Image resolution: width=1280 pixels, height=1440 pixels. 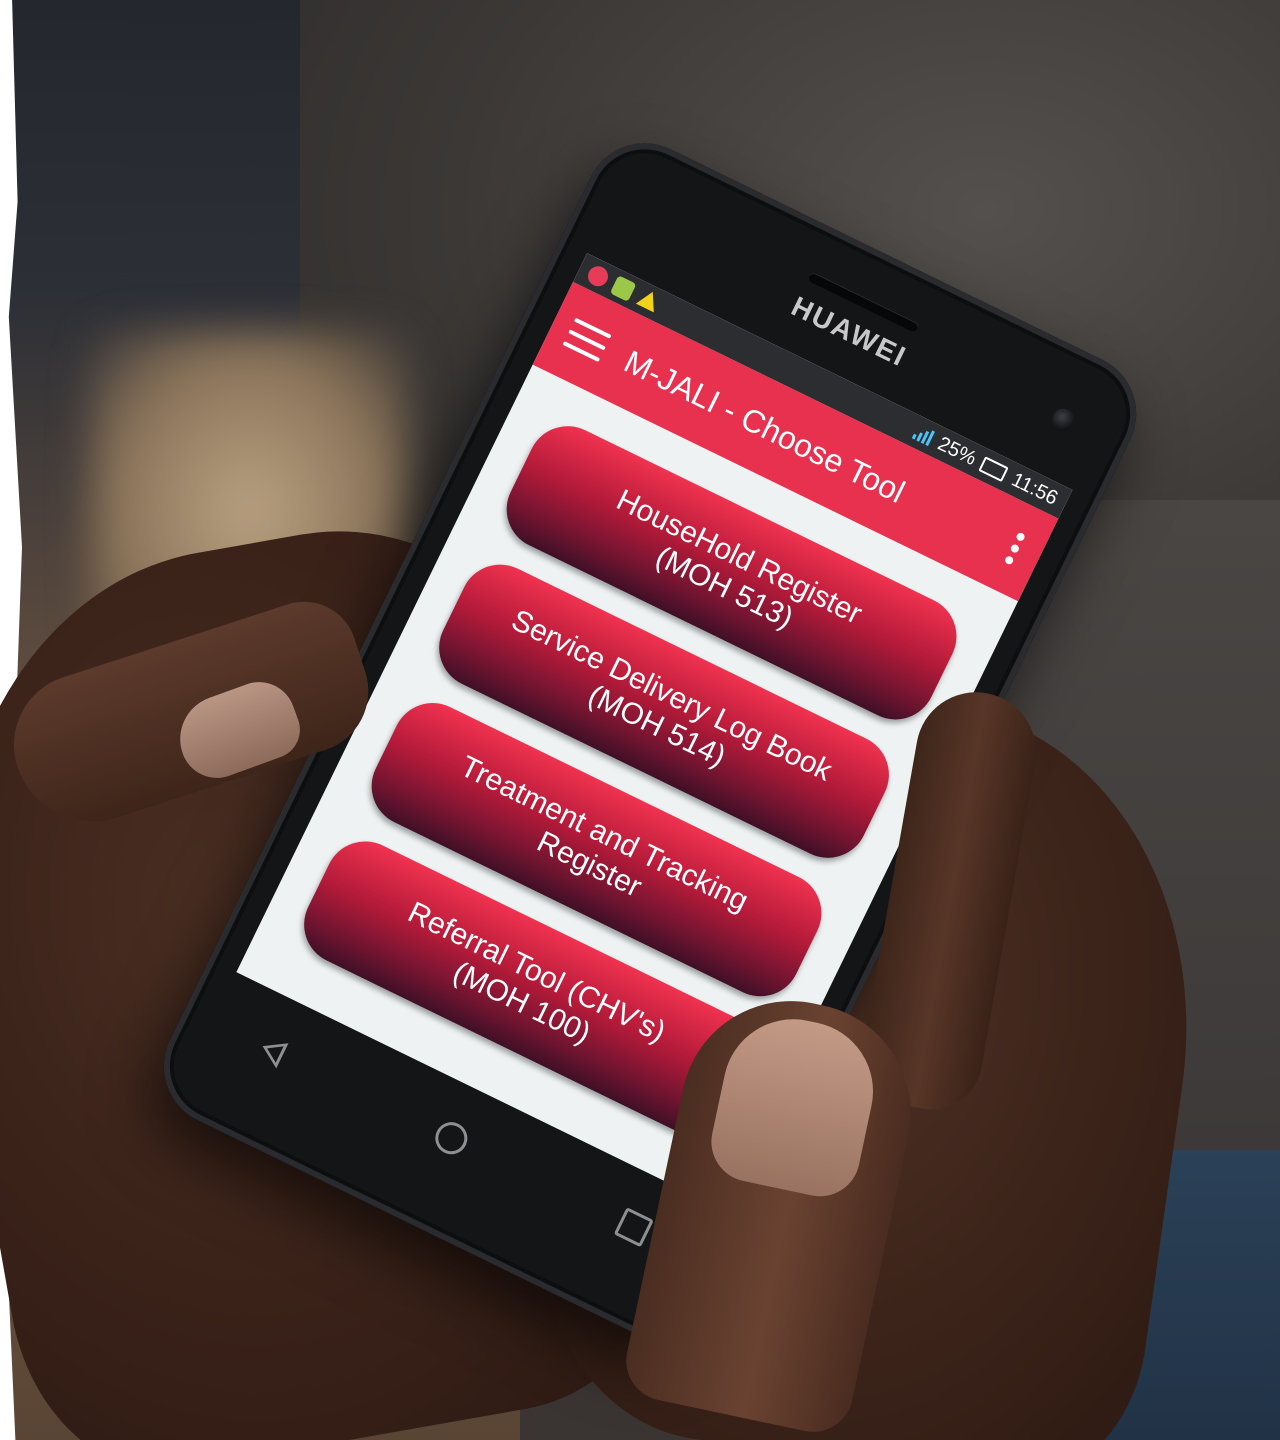 I want to click on home-circle-icon, so click(x=451, y=1138).